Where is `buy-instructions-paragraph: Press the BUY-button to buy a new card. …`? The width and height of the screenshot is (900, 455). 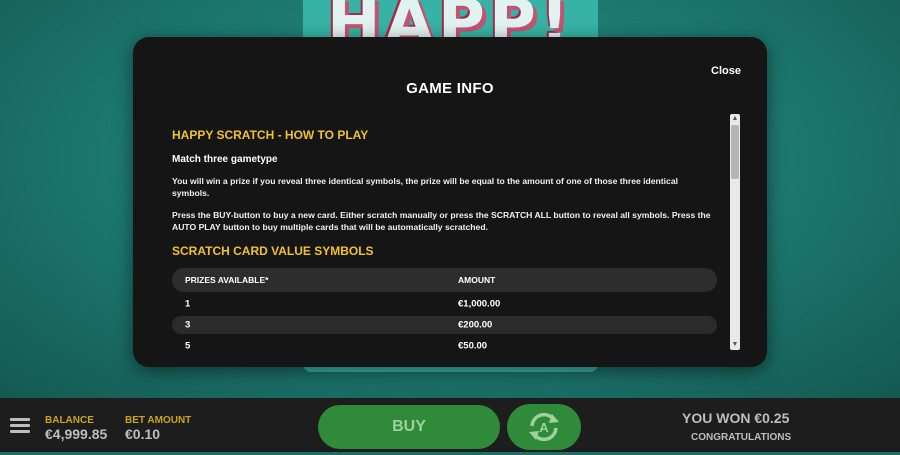
buy-instructions-paragraph: Press the BUY-button to buy a new card. … is located at coordinates (441, 221).